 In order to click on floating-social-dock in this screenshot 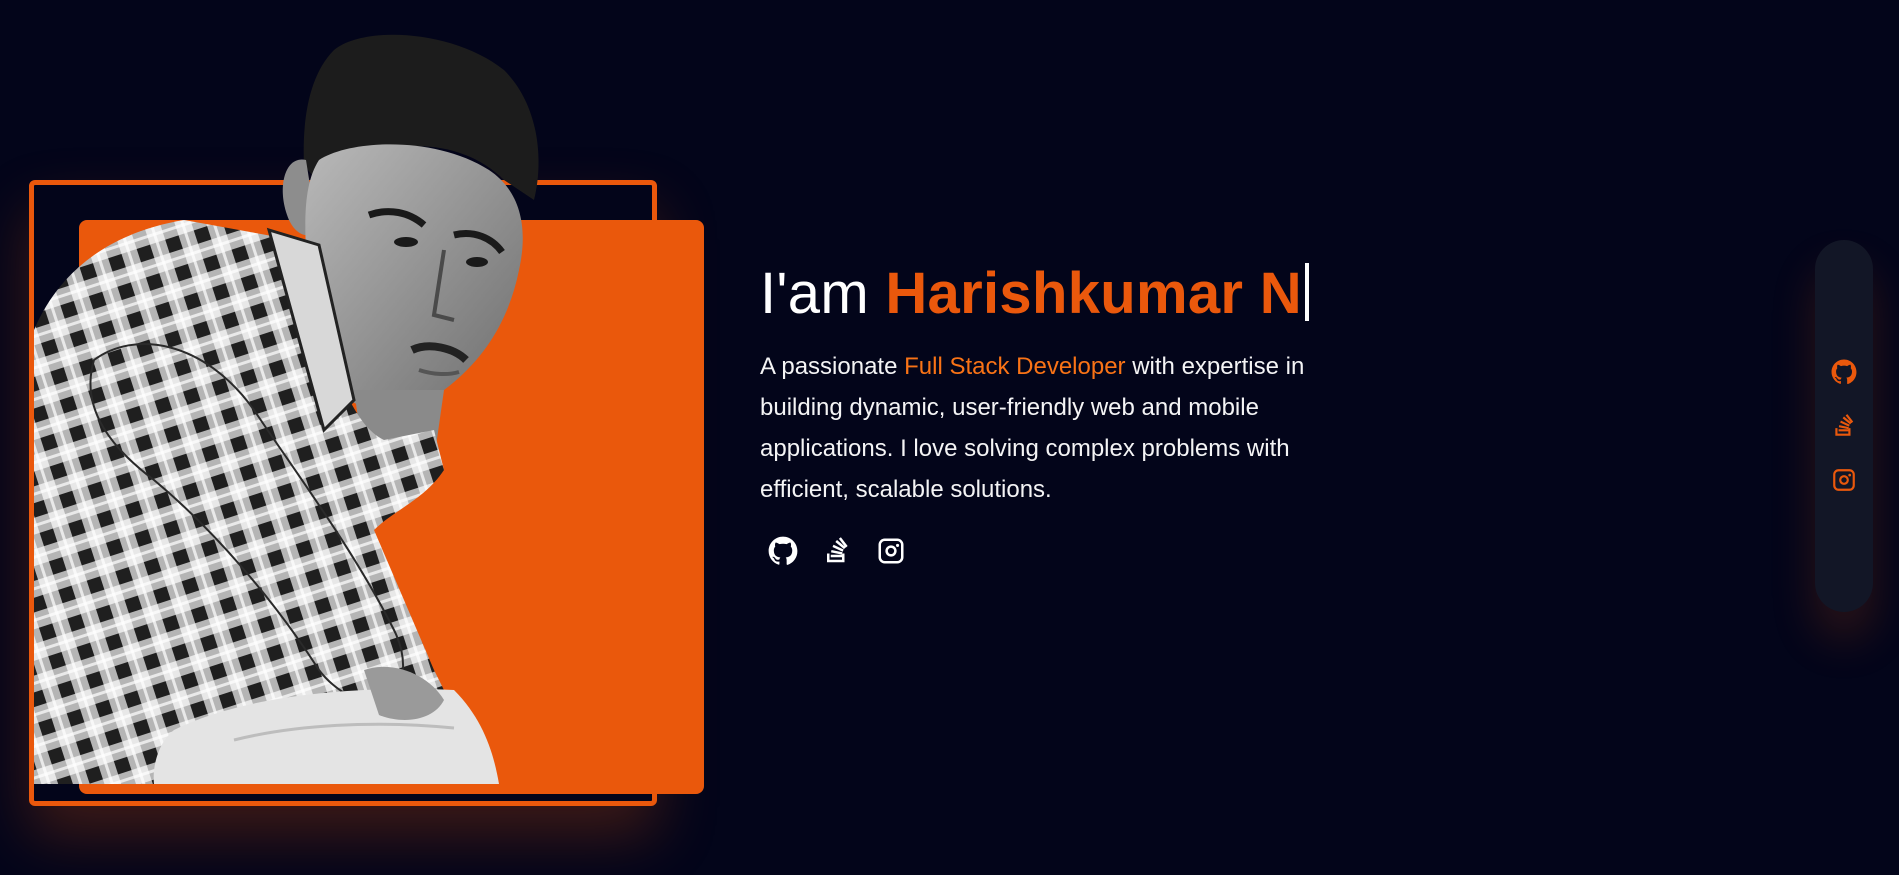, I will do `click(1844, 426)`.